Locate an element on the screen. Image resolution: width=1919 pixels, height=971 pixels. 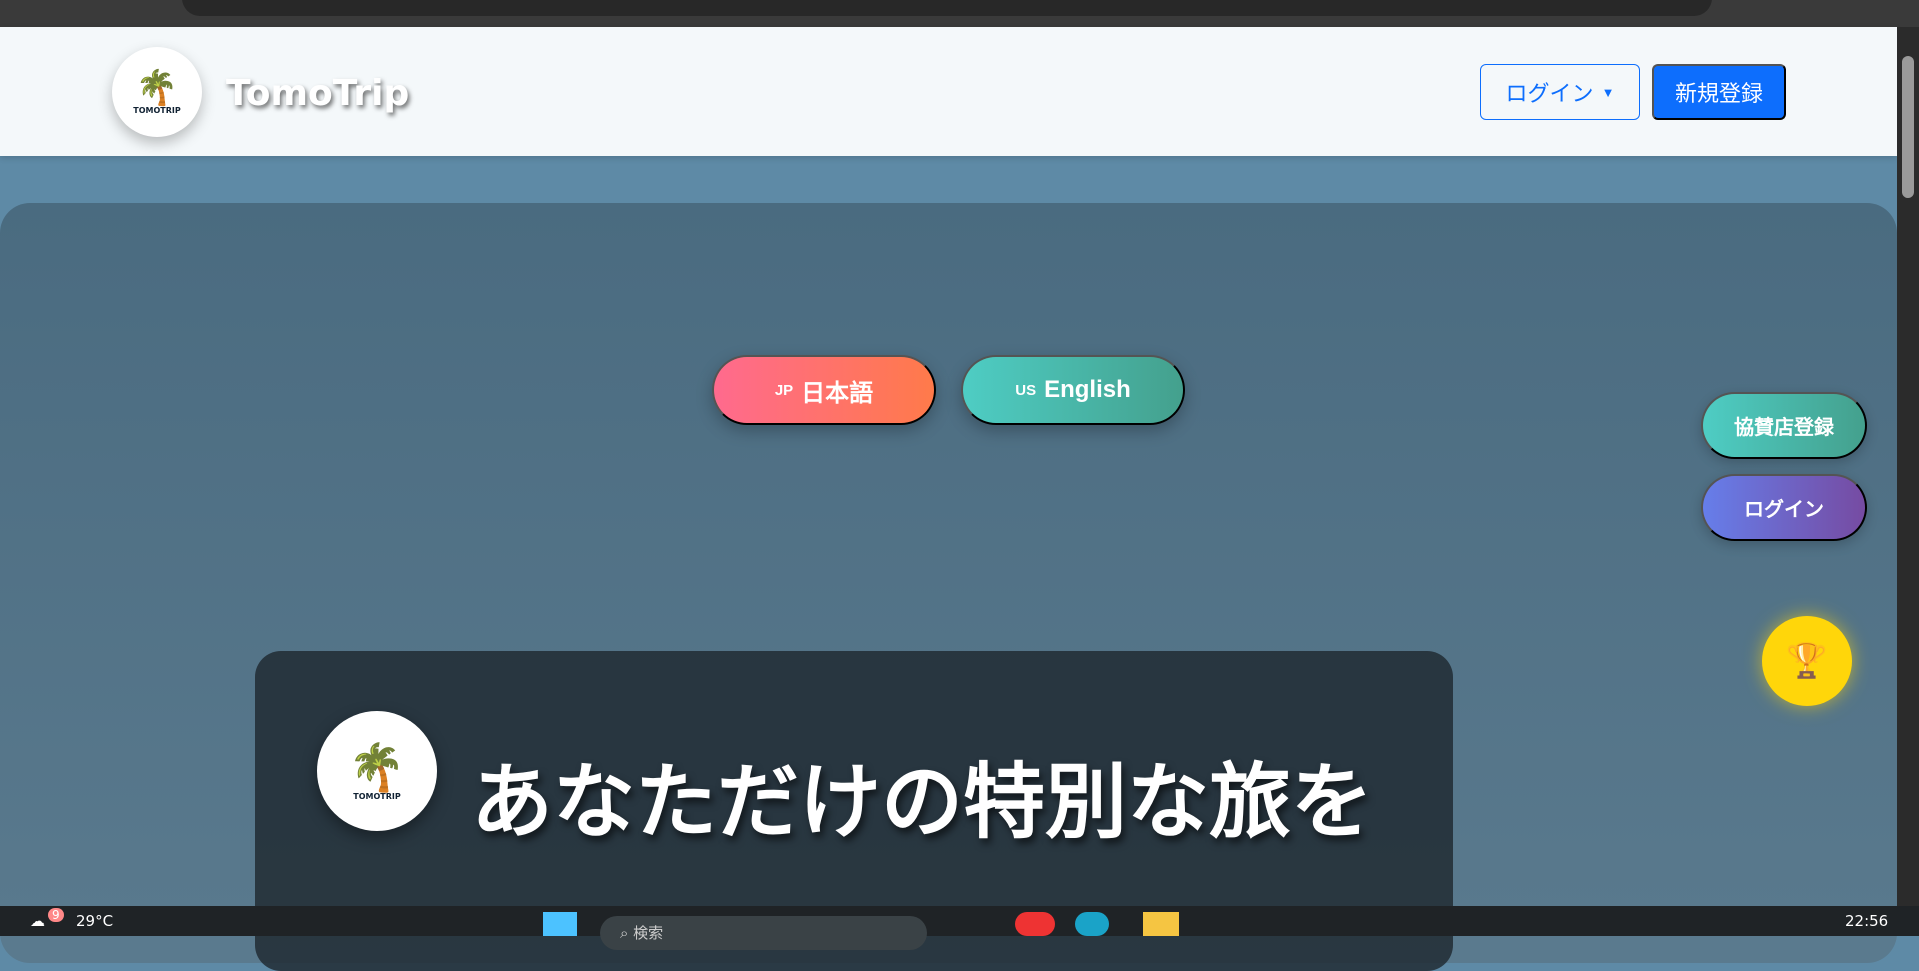
en-label: English is located at coordinates (1087, 389).